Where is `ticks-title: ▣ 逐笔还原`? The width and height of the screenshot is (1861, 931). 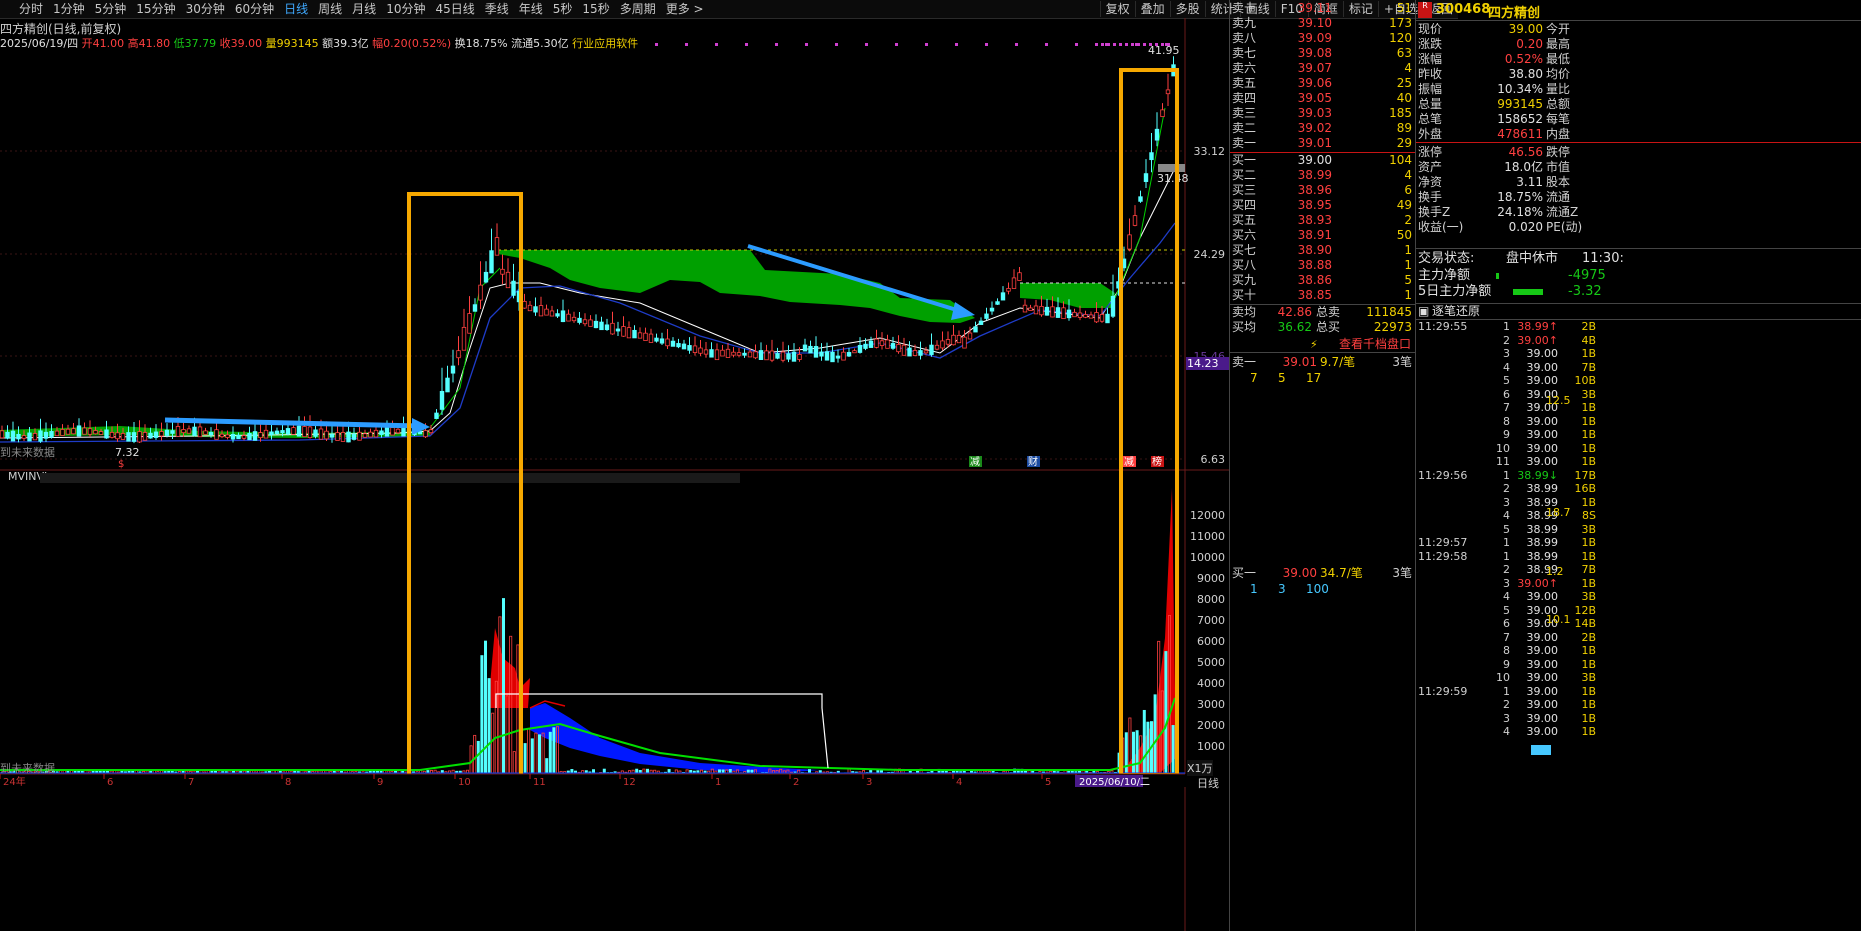
ticks-title: ▣ 逐笔还原 is located at coordinates (1638, 311).